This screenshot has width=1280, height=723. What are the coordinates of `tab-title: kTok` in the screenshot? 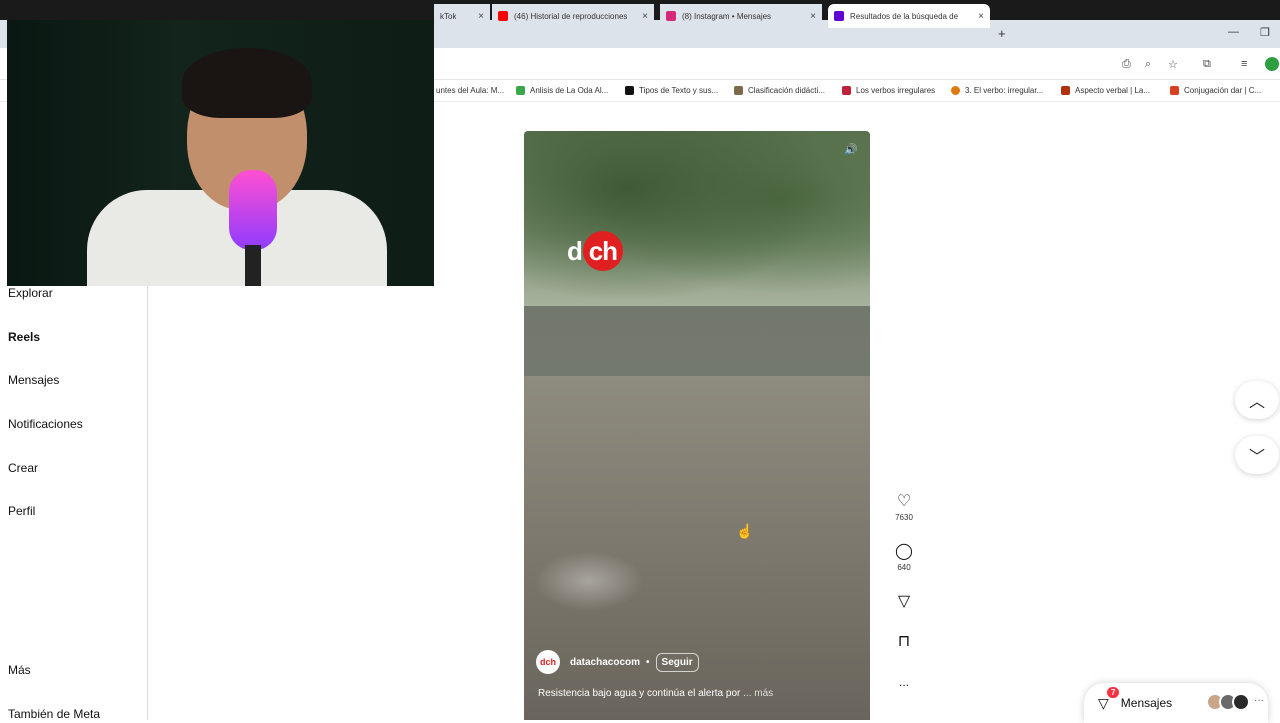 It's located at (448, 16).